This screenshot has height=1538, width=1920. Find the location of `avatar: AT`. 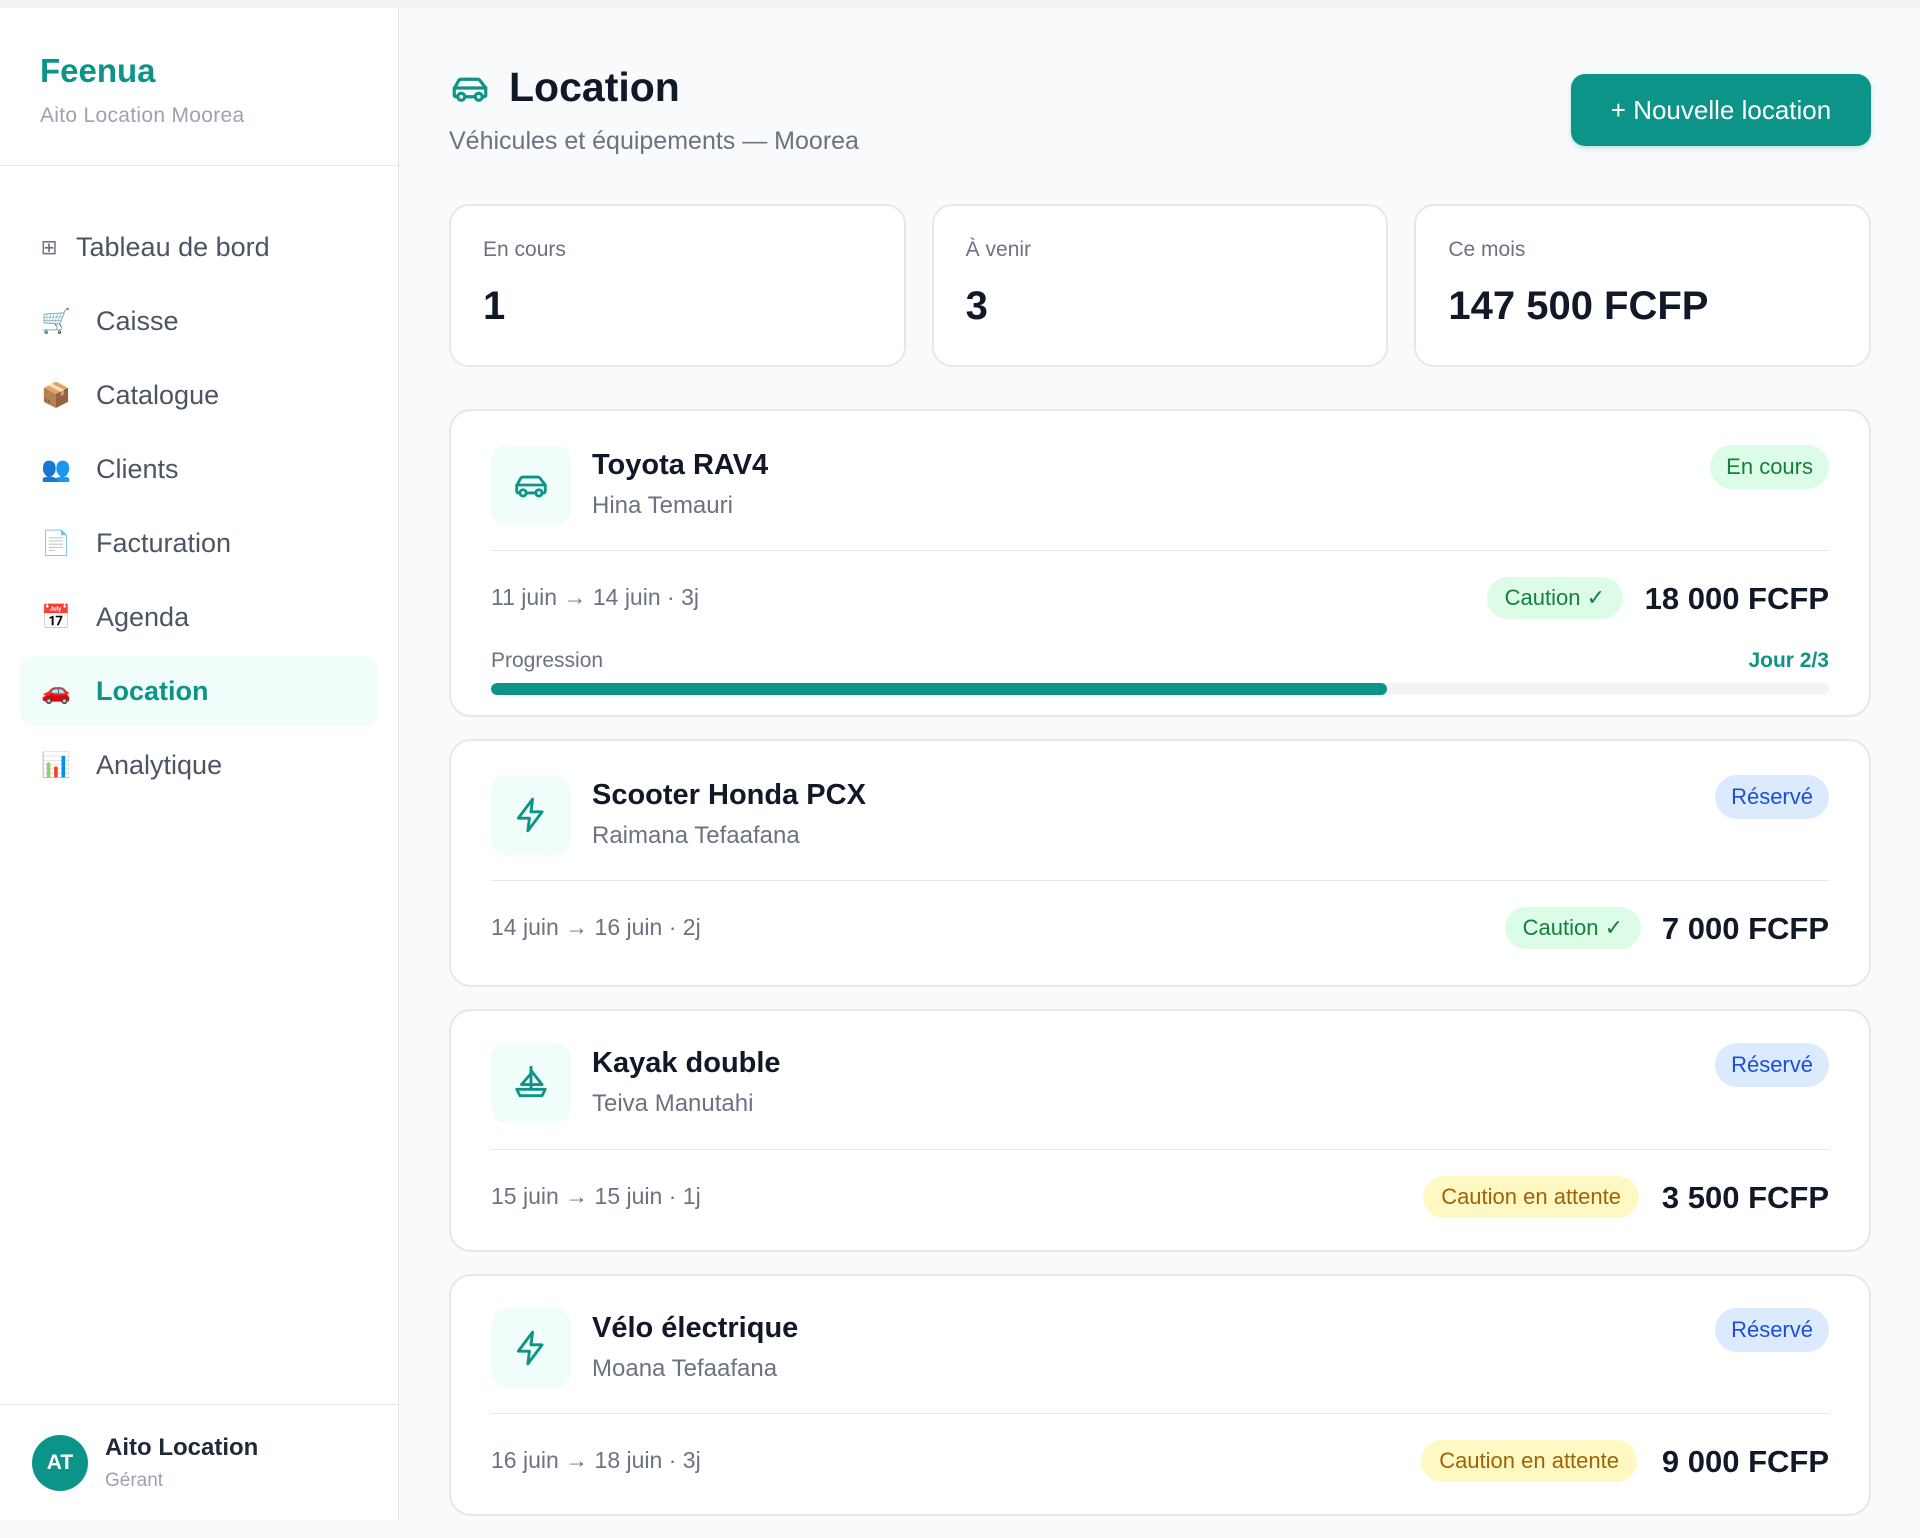

avatar: AT is located at coordinates (60, 1462).